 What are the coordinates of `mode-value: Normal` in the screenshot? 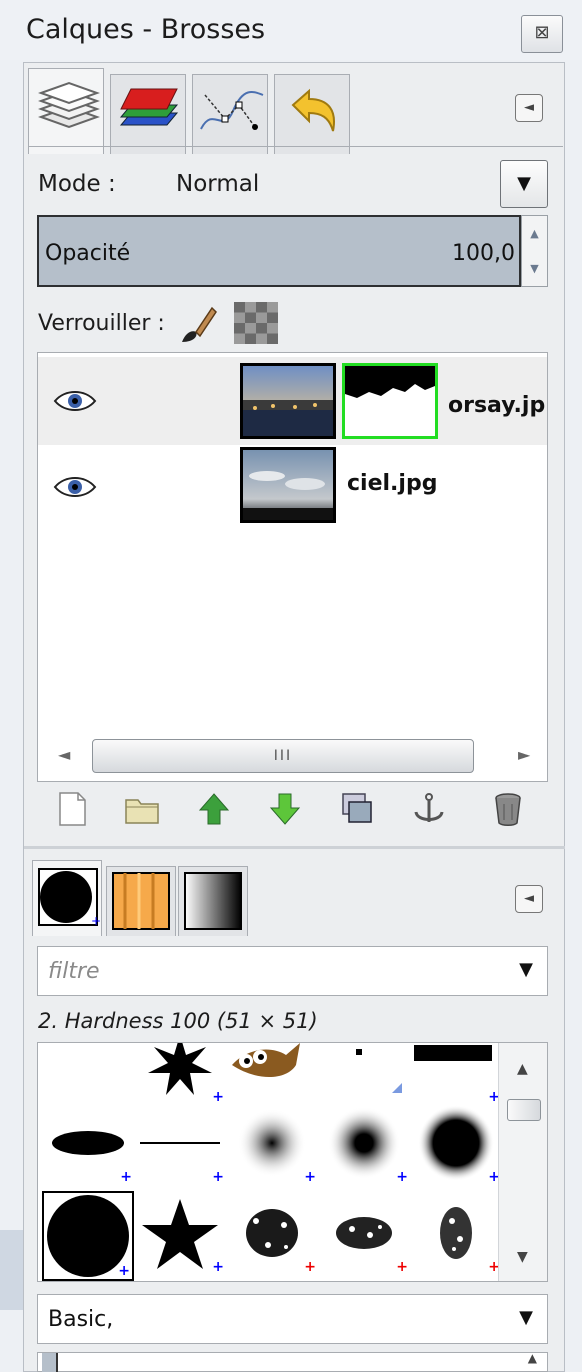 It's located at (217, 184).